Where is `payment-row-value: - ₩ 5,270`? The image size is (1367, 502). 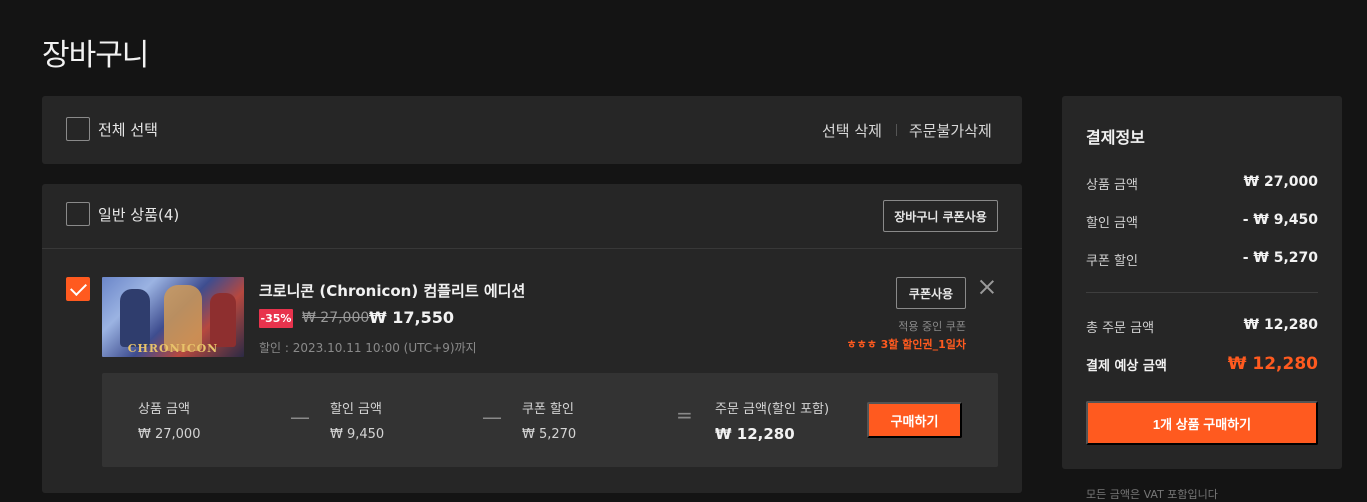 payment-row-value: - ₩ 5,270 is located at coordinates (1280, 258).